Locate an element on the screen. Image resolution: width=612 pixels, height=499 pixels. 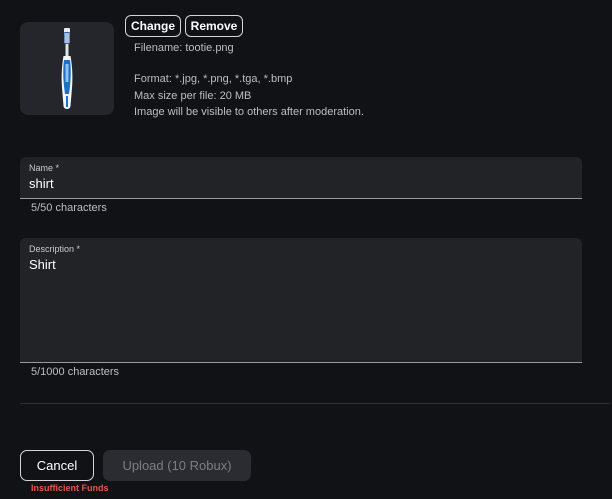
description-character-count: 5/1000 characters is located at coordinates (75, 372).